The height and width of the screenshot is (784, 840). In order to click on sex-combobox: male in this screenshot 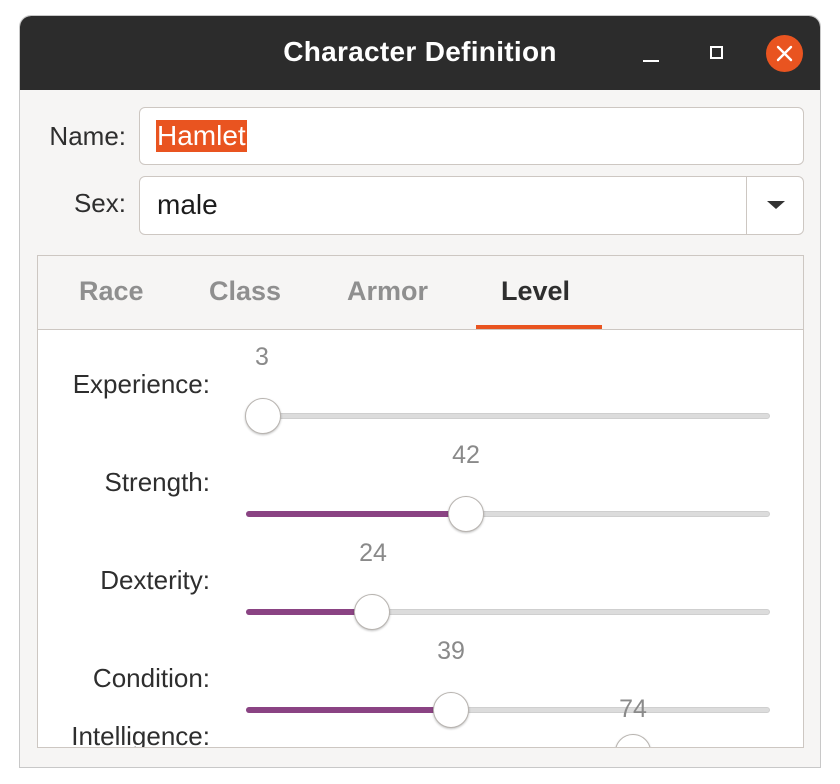, I will do `click(471, 205)`.